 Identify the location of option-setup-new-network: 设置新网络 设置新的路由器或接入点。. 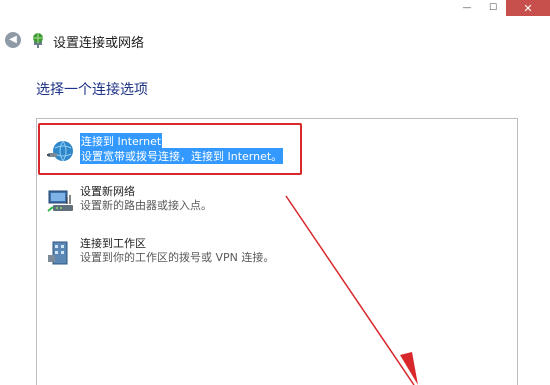
(193, 201).